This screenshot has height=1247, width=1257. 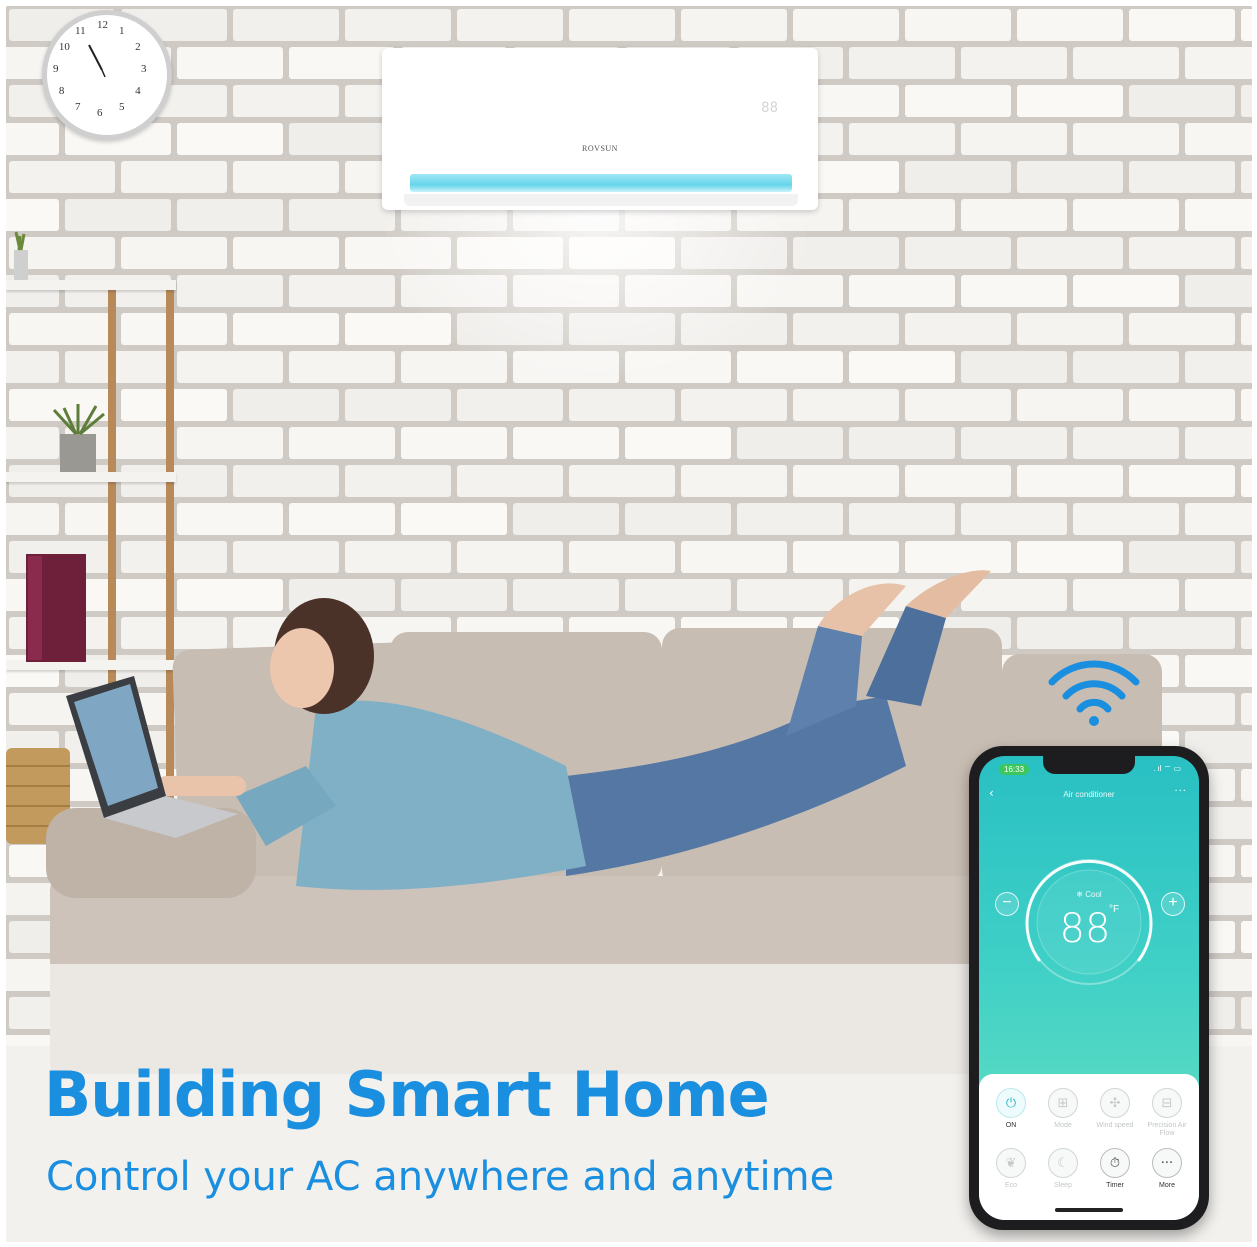 I want to click on control-wind-speed-button: ✣ Wind speed, so click(x=1115, y=1109).